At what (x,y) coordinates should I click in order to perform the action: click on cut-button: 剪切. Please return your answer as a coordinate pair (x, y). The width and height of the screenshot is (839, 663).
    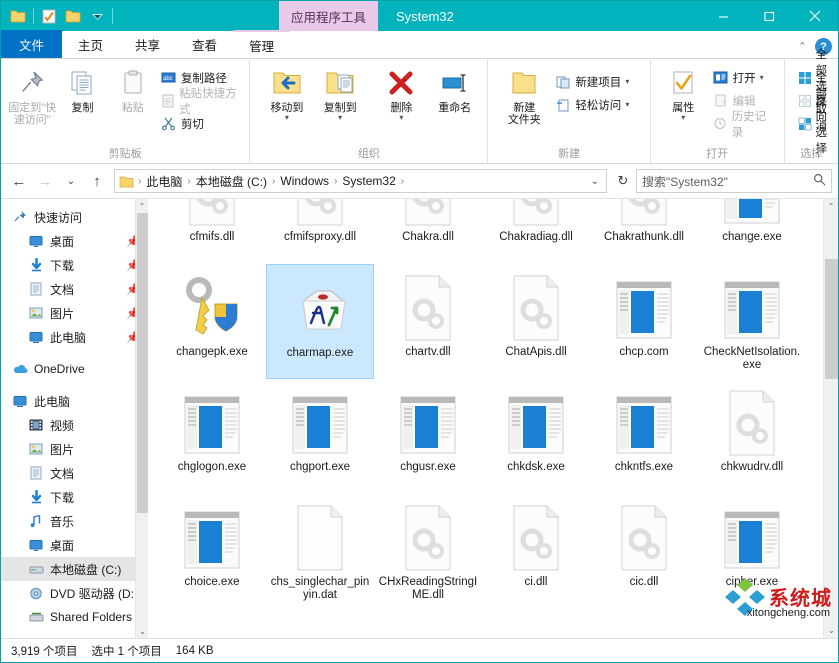
    Looking at the image, I should click on (200, 123).